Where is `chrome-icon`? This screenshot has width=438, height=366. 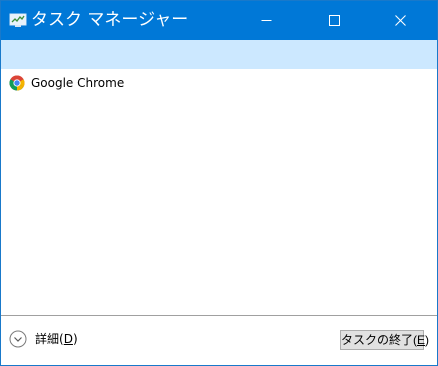 chrome-icon is located at coordinates (17, 83).